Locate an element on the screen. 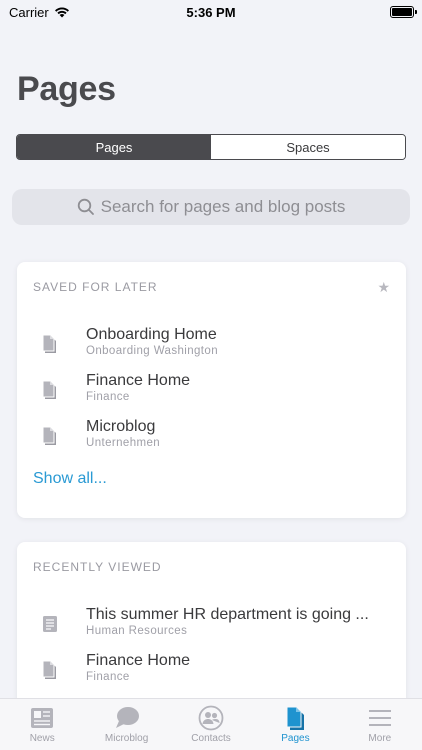  item-subtitle: Unternehmen is located at coordinates (123, 443).